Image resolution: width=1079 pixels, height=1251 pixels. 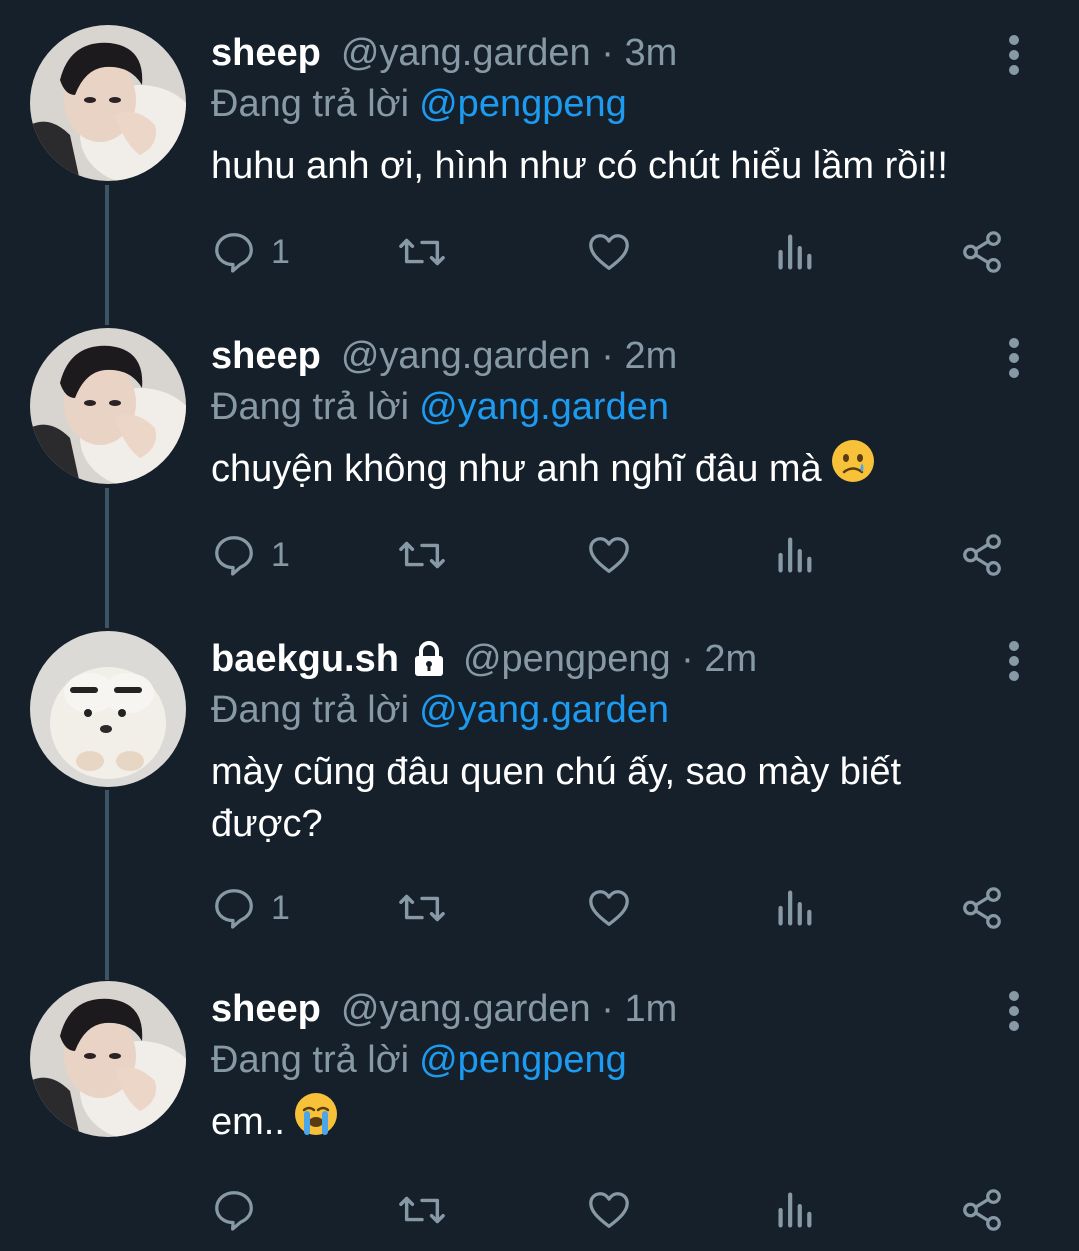 What do you see at coordinates (316, 1121) in the screenshot?
I see `loudly-crying-face-emoji` at bounding box center [316, 1121].